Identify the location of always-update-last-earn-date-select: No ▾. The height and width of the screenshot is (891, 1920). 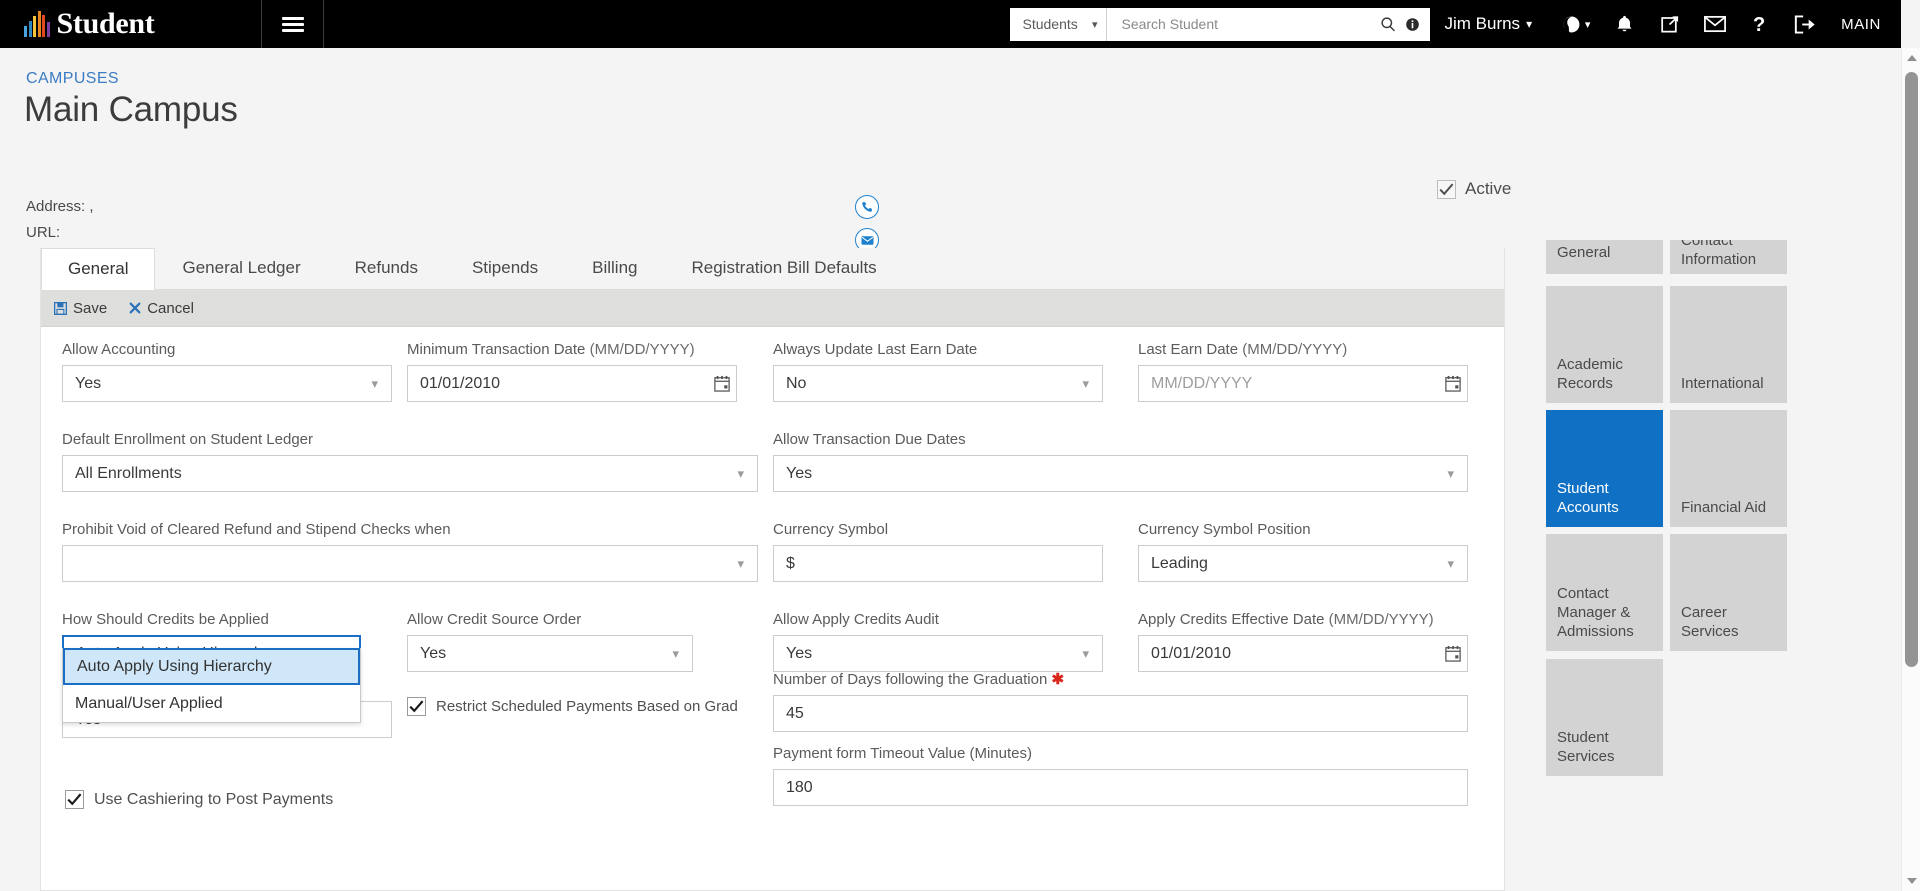
(938, 383).